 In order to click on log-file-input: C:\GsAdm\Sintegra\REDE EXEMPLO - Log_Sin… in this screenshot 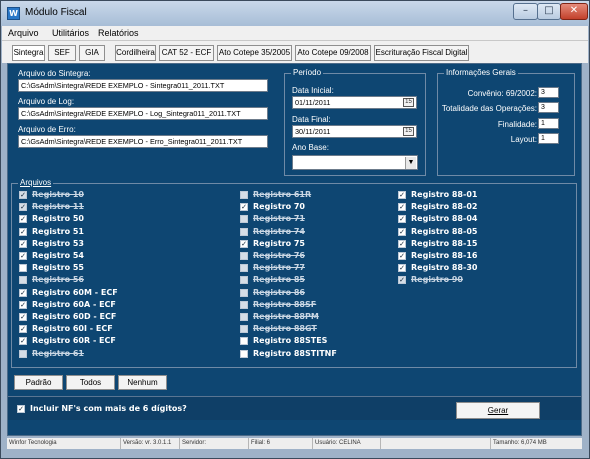, I will do `click(143, 113)`.